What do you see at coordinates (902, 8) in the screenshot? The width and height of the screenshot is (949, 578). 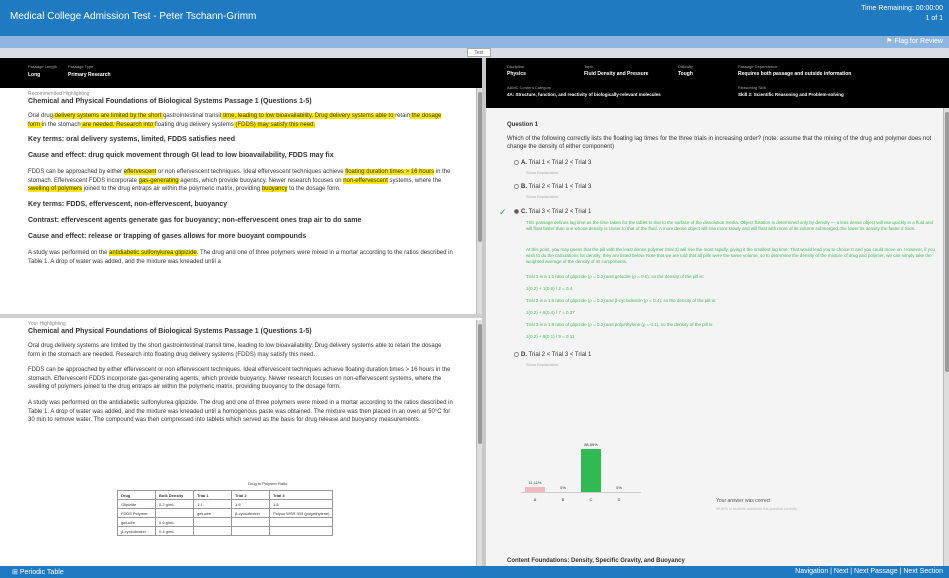 I see `time-remaining: Time Remaining: 00:00:00` at bounding box center [902, 8].